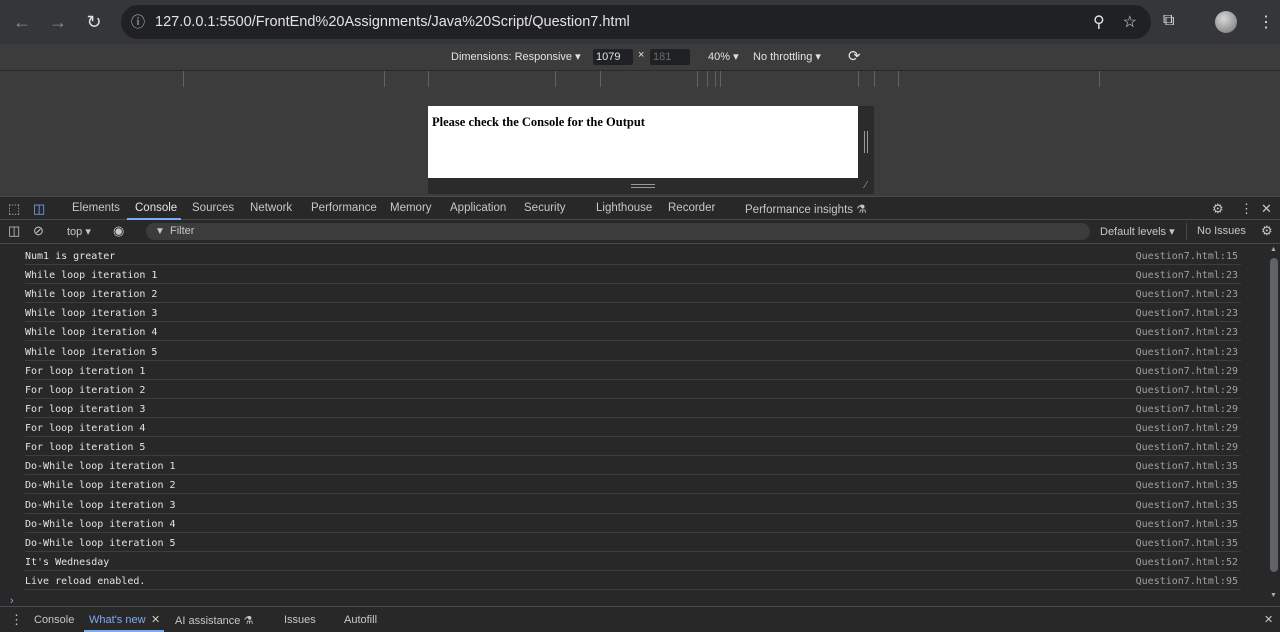  I want to click on close-tab-icon: ✕, so click(155, 619).